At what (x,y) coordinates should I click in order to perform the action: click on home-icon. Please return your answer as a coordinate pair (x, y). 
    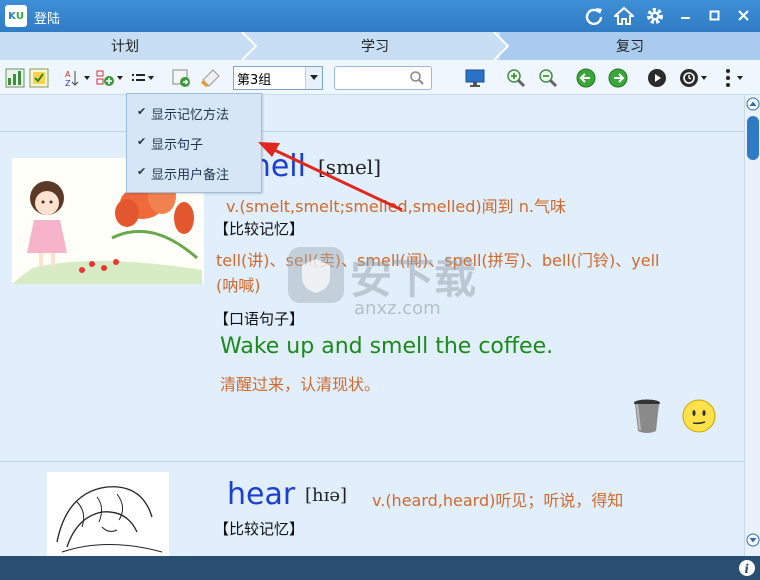
    Looking at the image, I should click on (624, 16).